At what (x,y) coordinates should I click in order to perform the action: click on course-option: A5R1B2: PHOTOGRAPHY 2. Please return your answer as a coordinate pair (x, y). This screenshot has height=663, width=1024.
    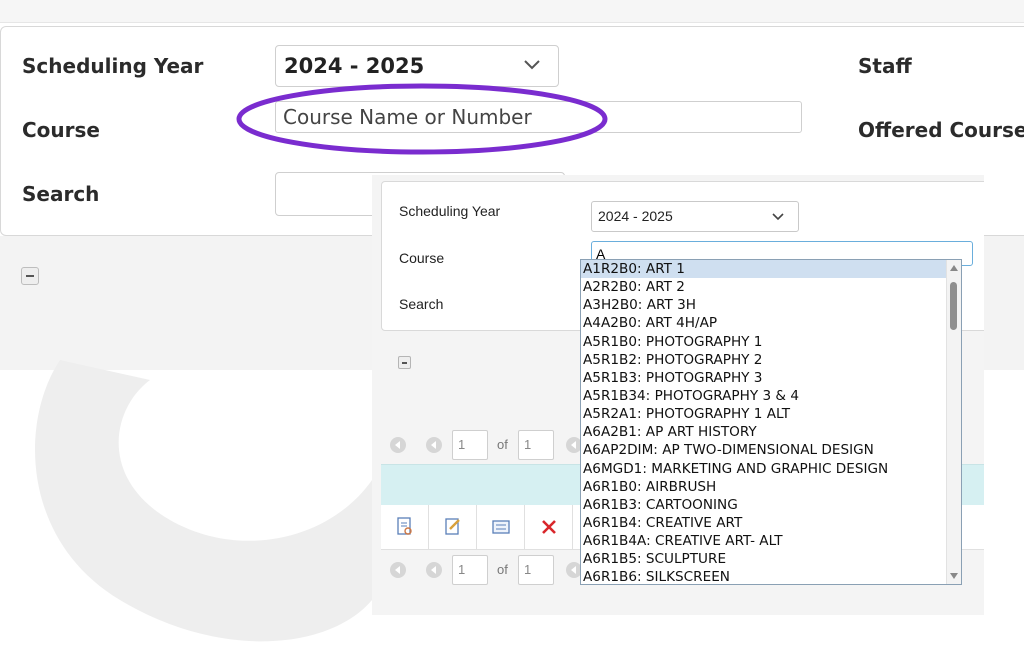
    Looking at the image, I should click on (764, 360).